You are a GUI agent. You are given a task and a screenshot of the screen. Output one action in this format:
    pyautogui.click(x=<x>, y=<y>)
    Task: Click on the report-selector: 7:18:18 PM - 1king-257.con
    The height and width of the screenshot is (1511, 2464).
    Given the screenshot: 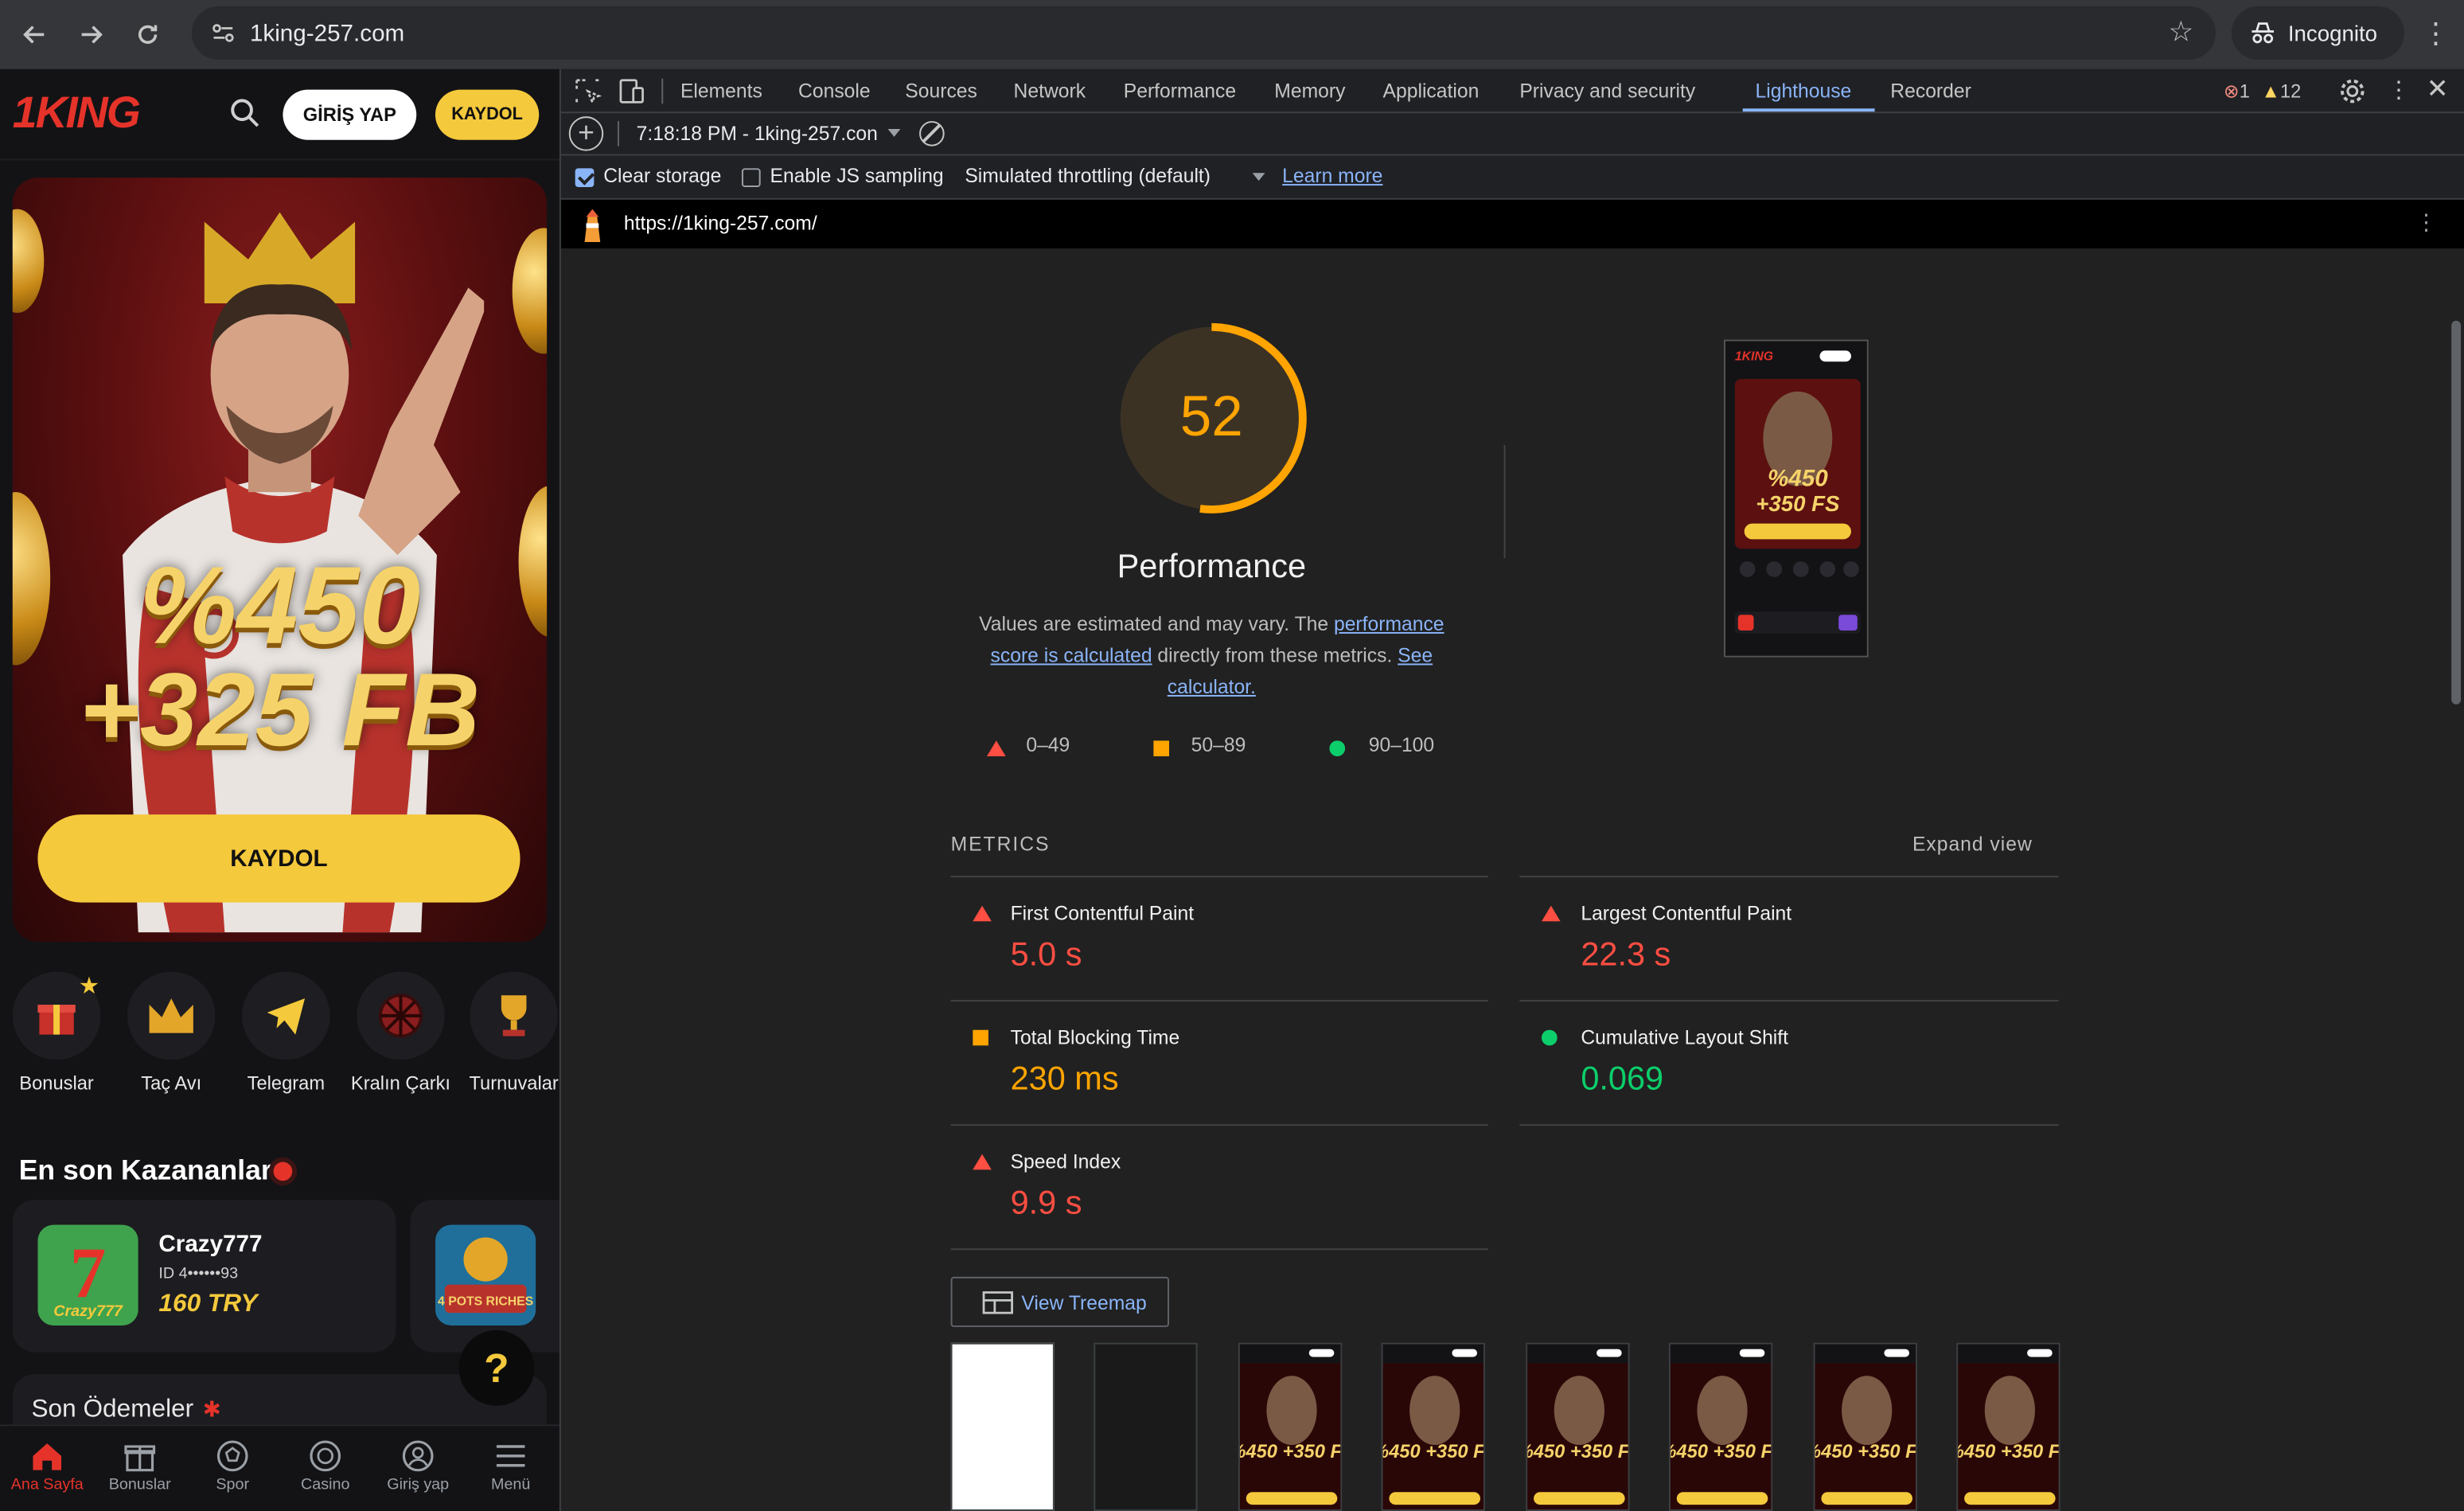 What is the action you would take?
    pyautogui.click(x=757, y=134)
    